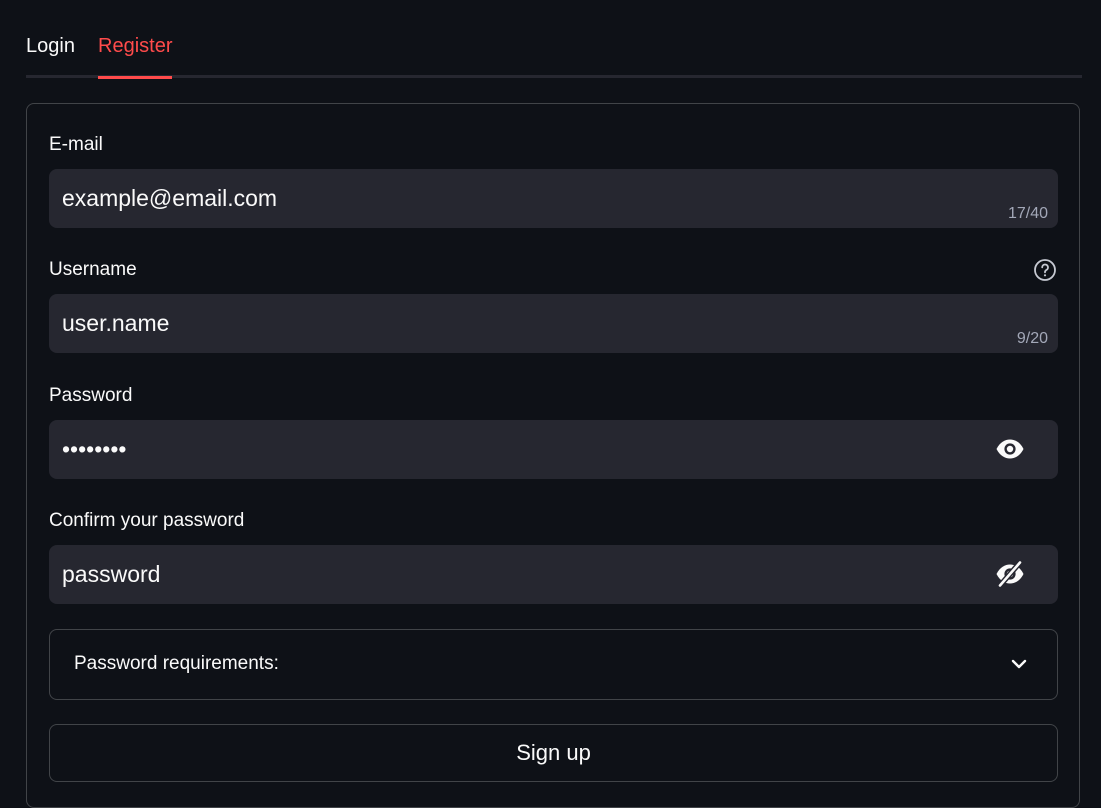 This screenshot has width=1101, height=808. I want to click on question-circle-icon, so click(1045, 270).